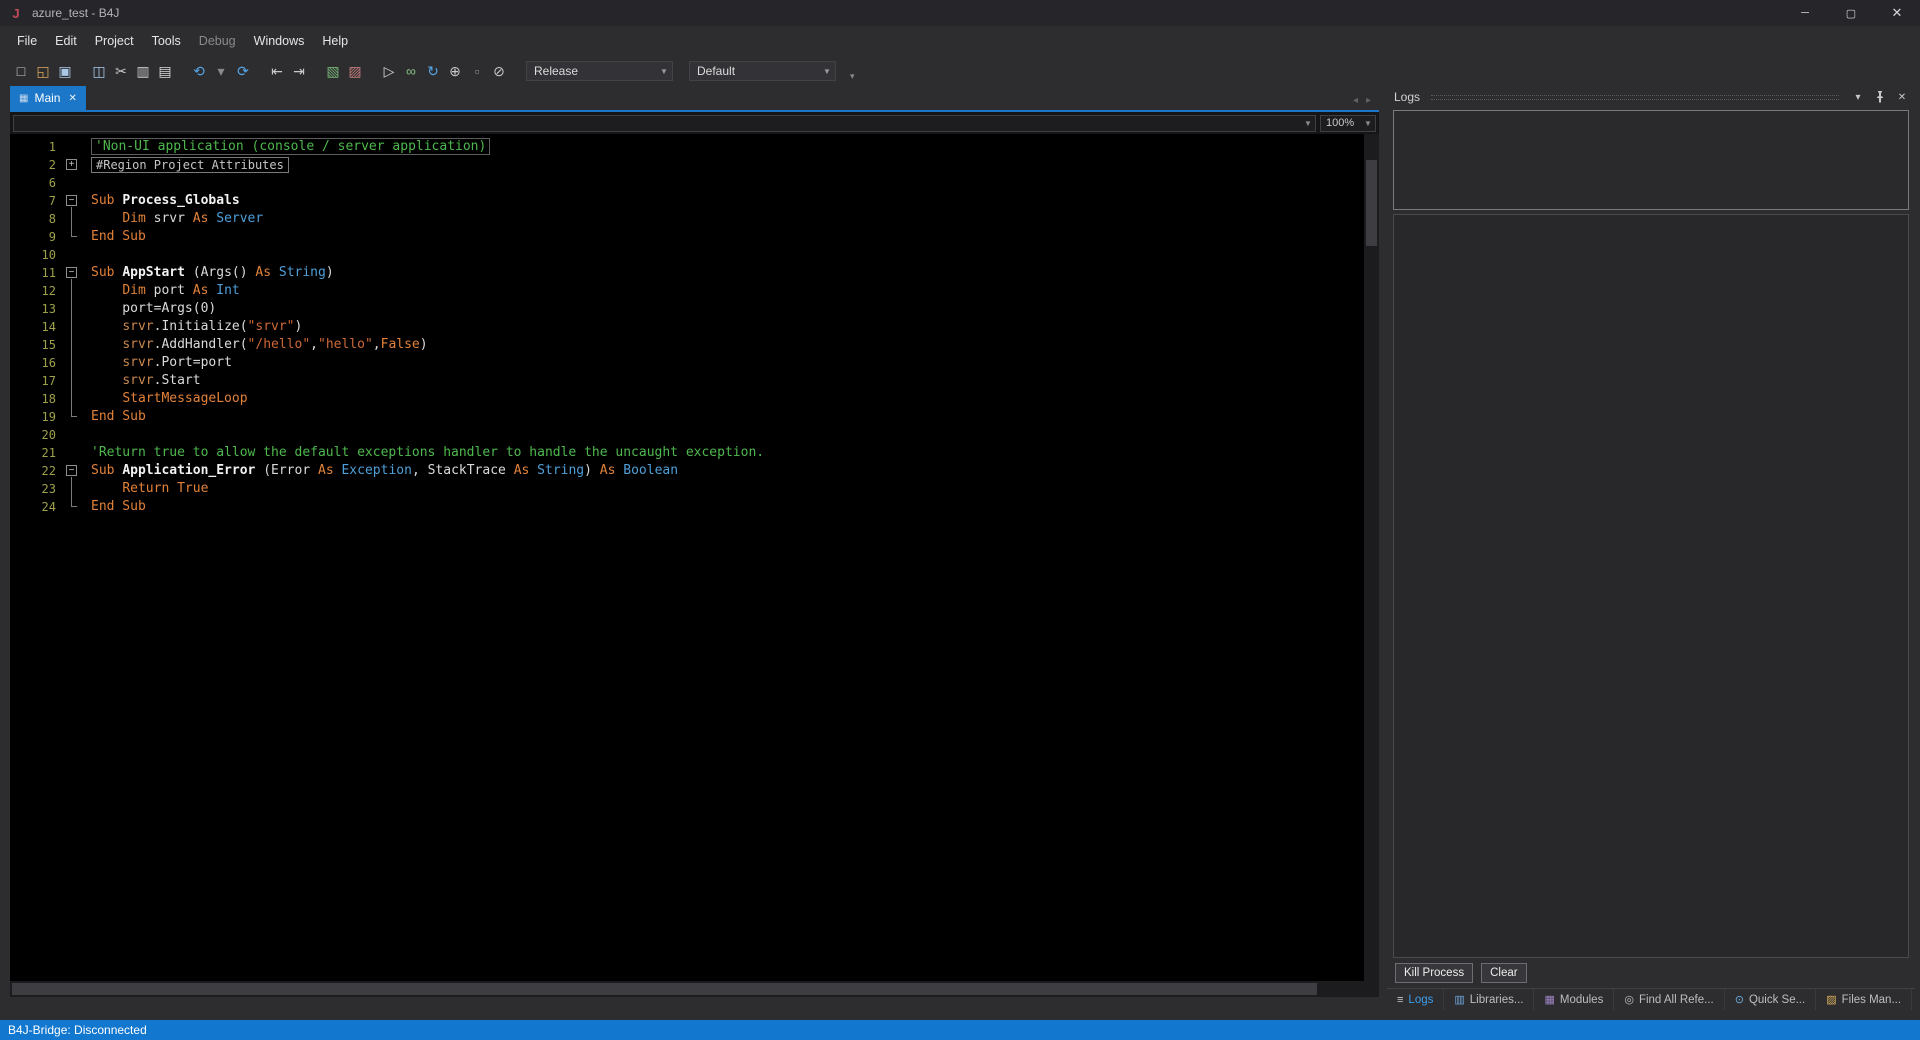 The width and height of the screenshot is (1920, 1040). I want to click on sync-icon: ↻, so click(433, 71).